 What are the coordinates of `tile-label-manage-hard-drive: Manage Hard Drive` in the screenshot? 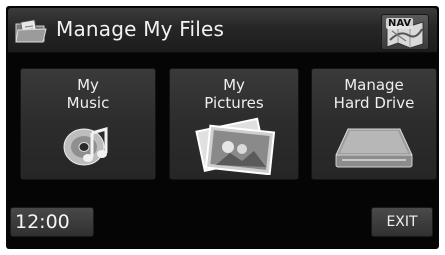 It's located at (374, 94).